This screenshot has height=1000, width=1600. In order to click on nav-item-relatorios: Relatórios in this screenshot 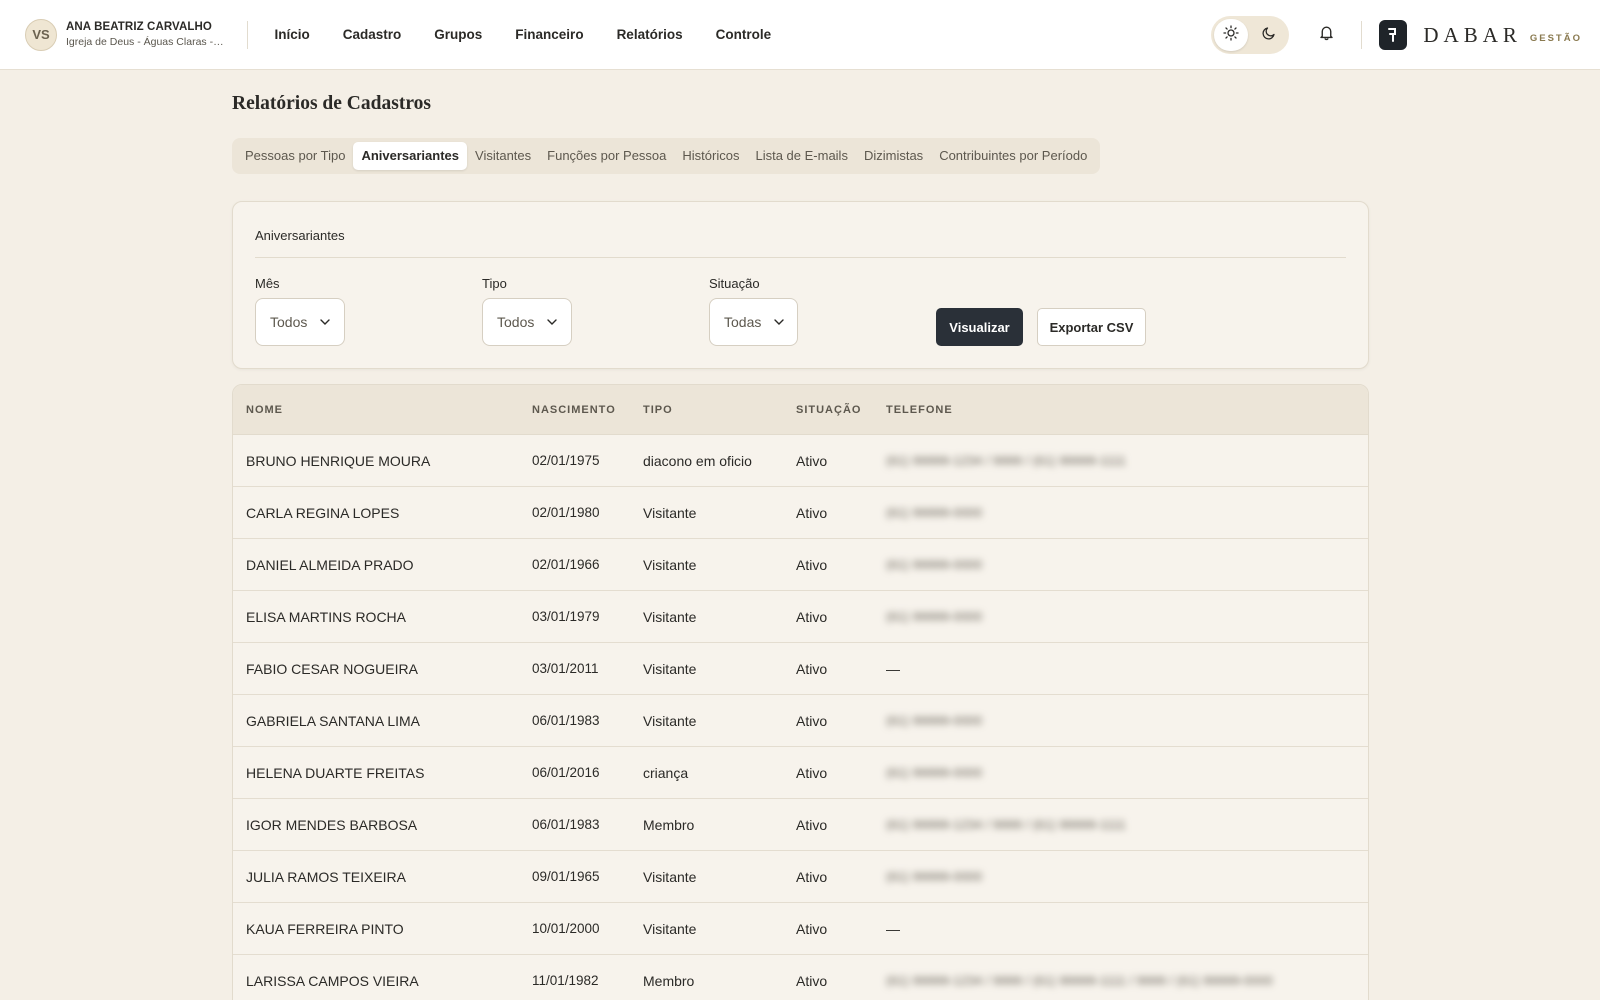, I will do `click(649, 34)`.